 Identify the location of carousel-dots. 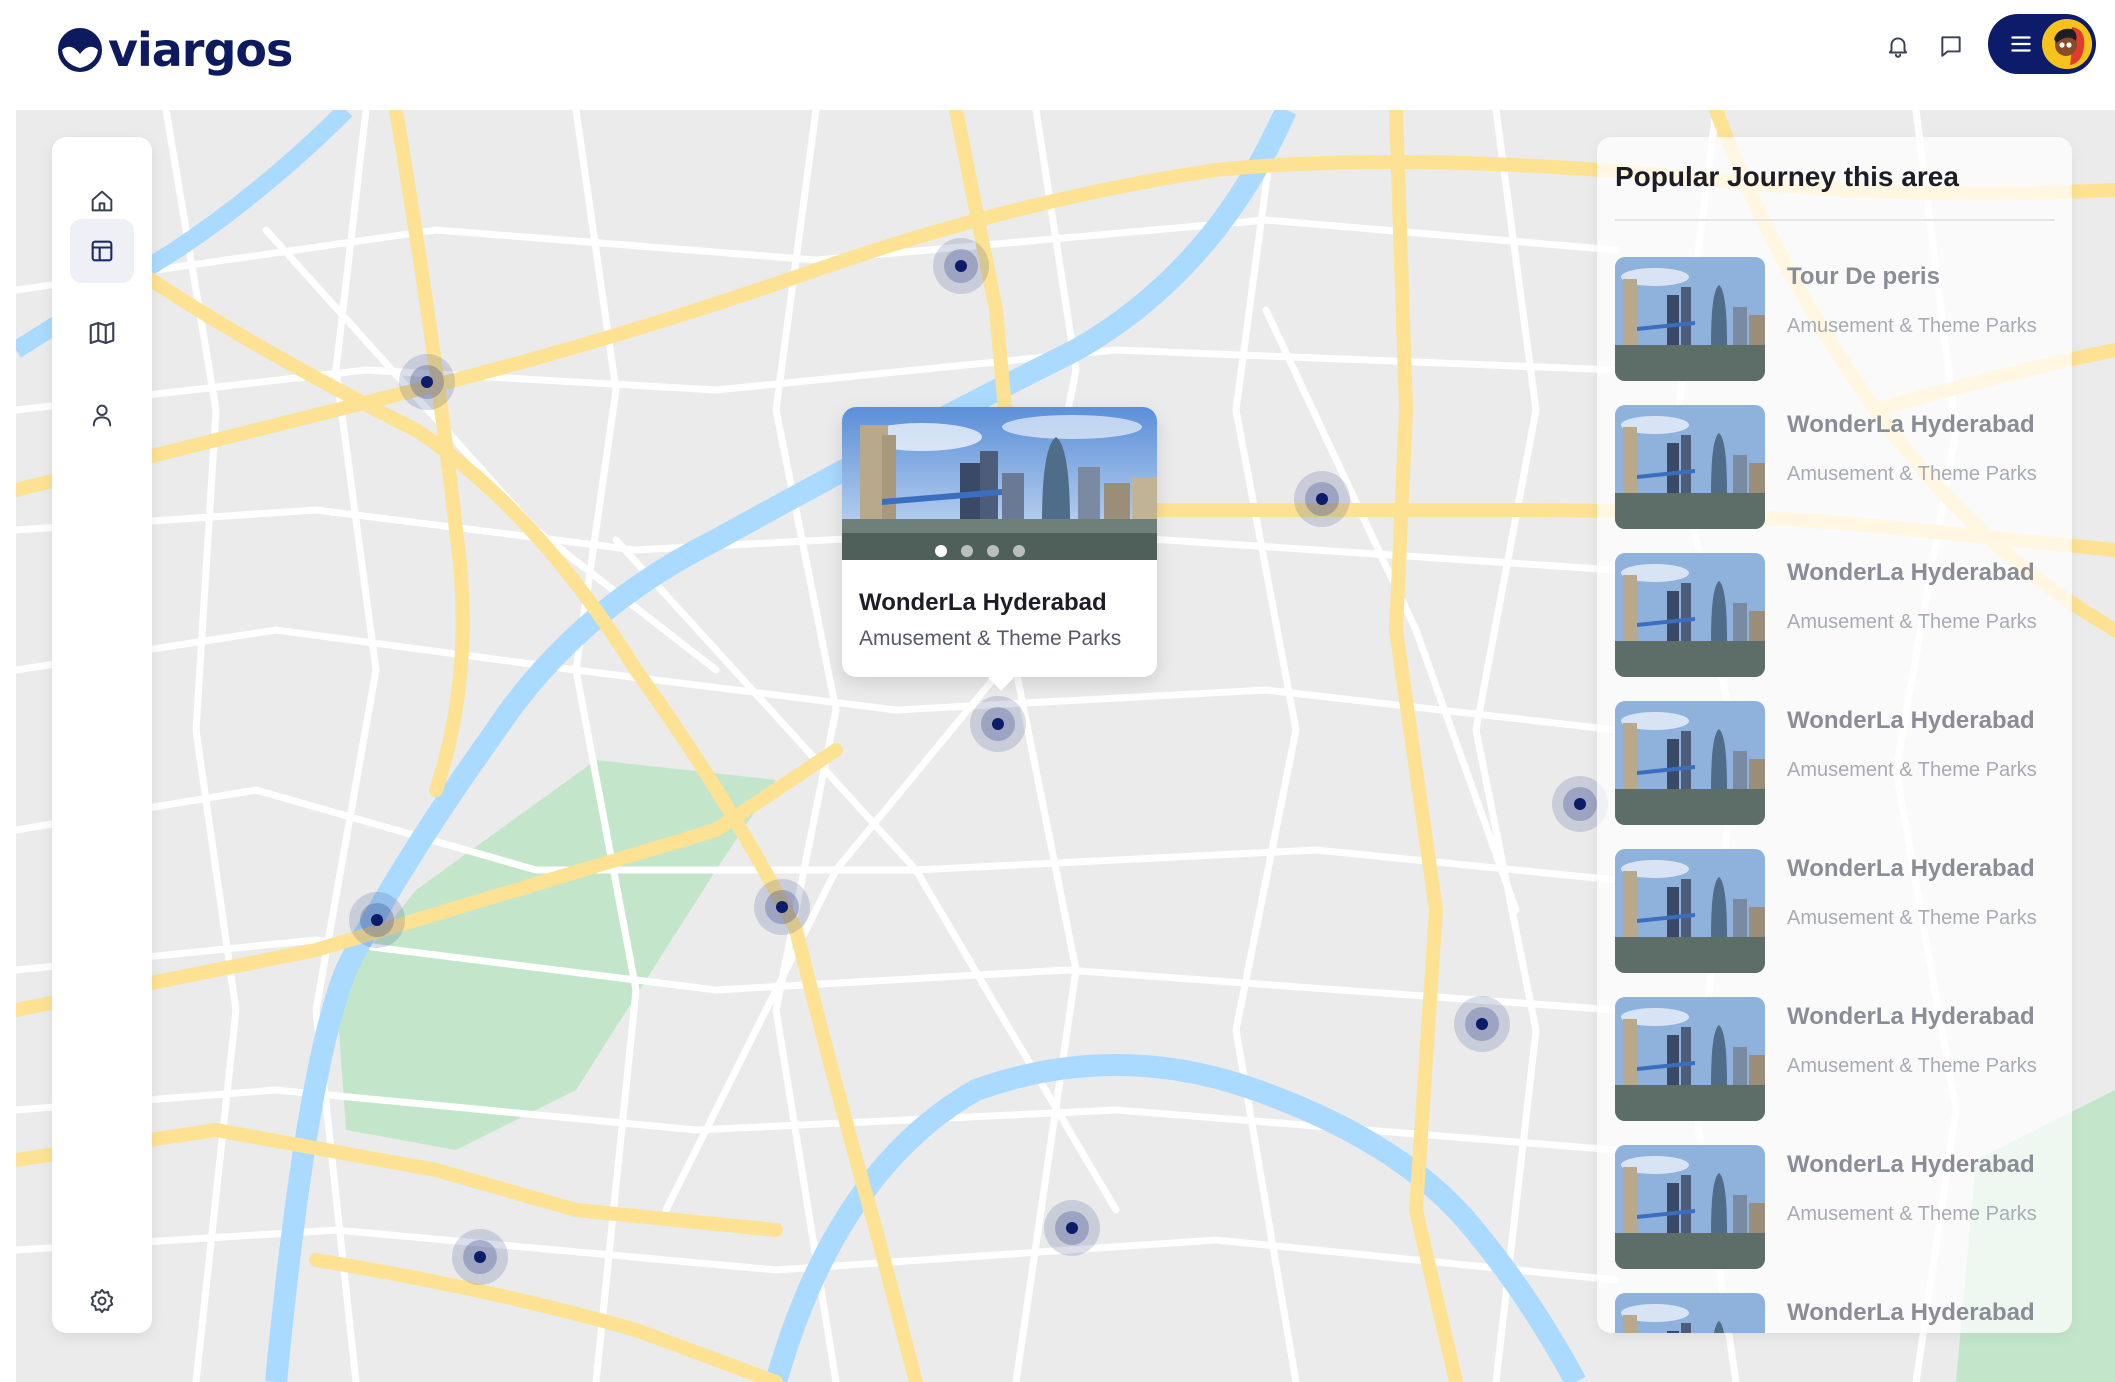
(979, 551).